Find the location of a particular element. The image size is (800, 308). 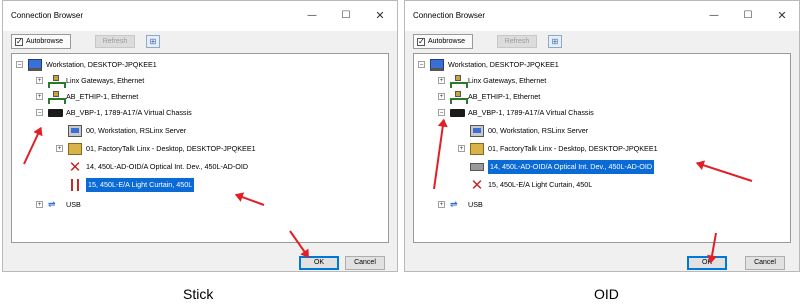

optical-sensor-icon is located at coordinates (477, 167).